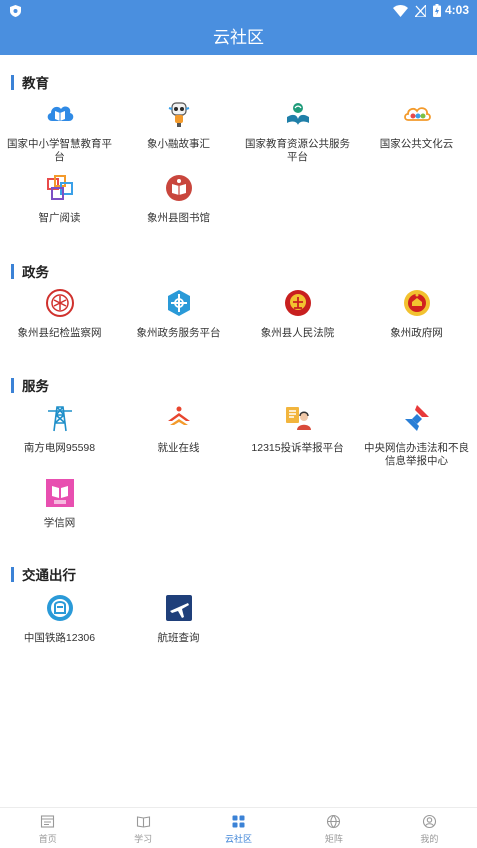 The width and height of the screenshot is (477, 848). I want to click on education-resource-icon, so click(297, 114).